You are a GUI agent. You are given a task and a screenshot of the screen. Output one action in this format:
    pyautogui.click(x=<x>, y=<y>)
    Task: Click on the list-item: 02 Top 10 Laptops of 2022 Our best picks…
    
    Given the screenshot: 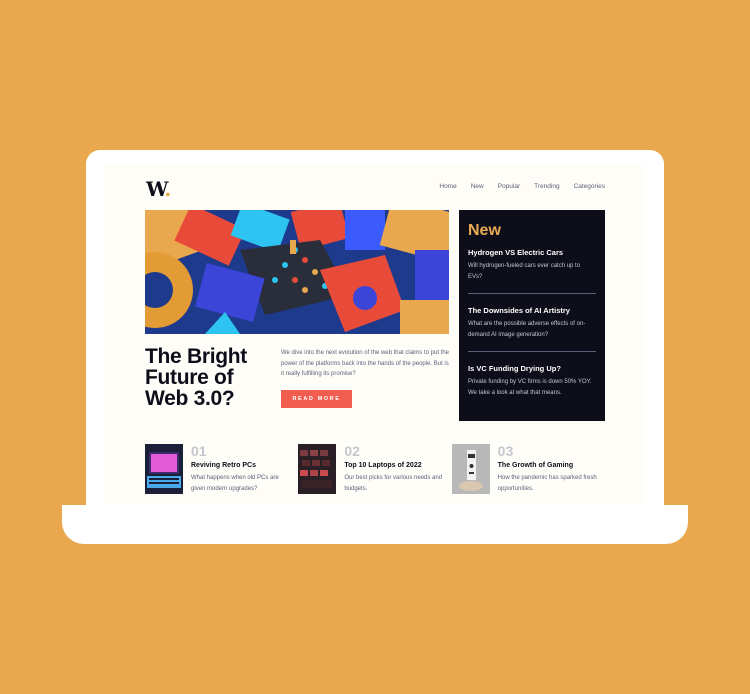 What is the action you would take?
    pyautogui.click(x=374, y=469)
    